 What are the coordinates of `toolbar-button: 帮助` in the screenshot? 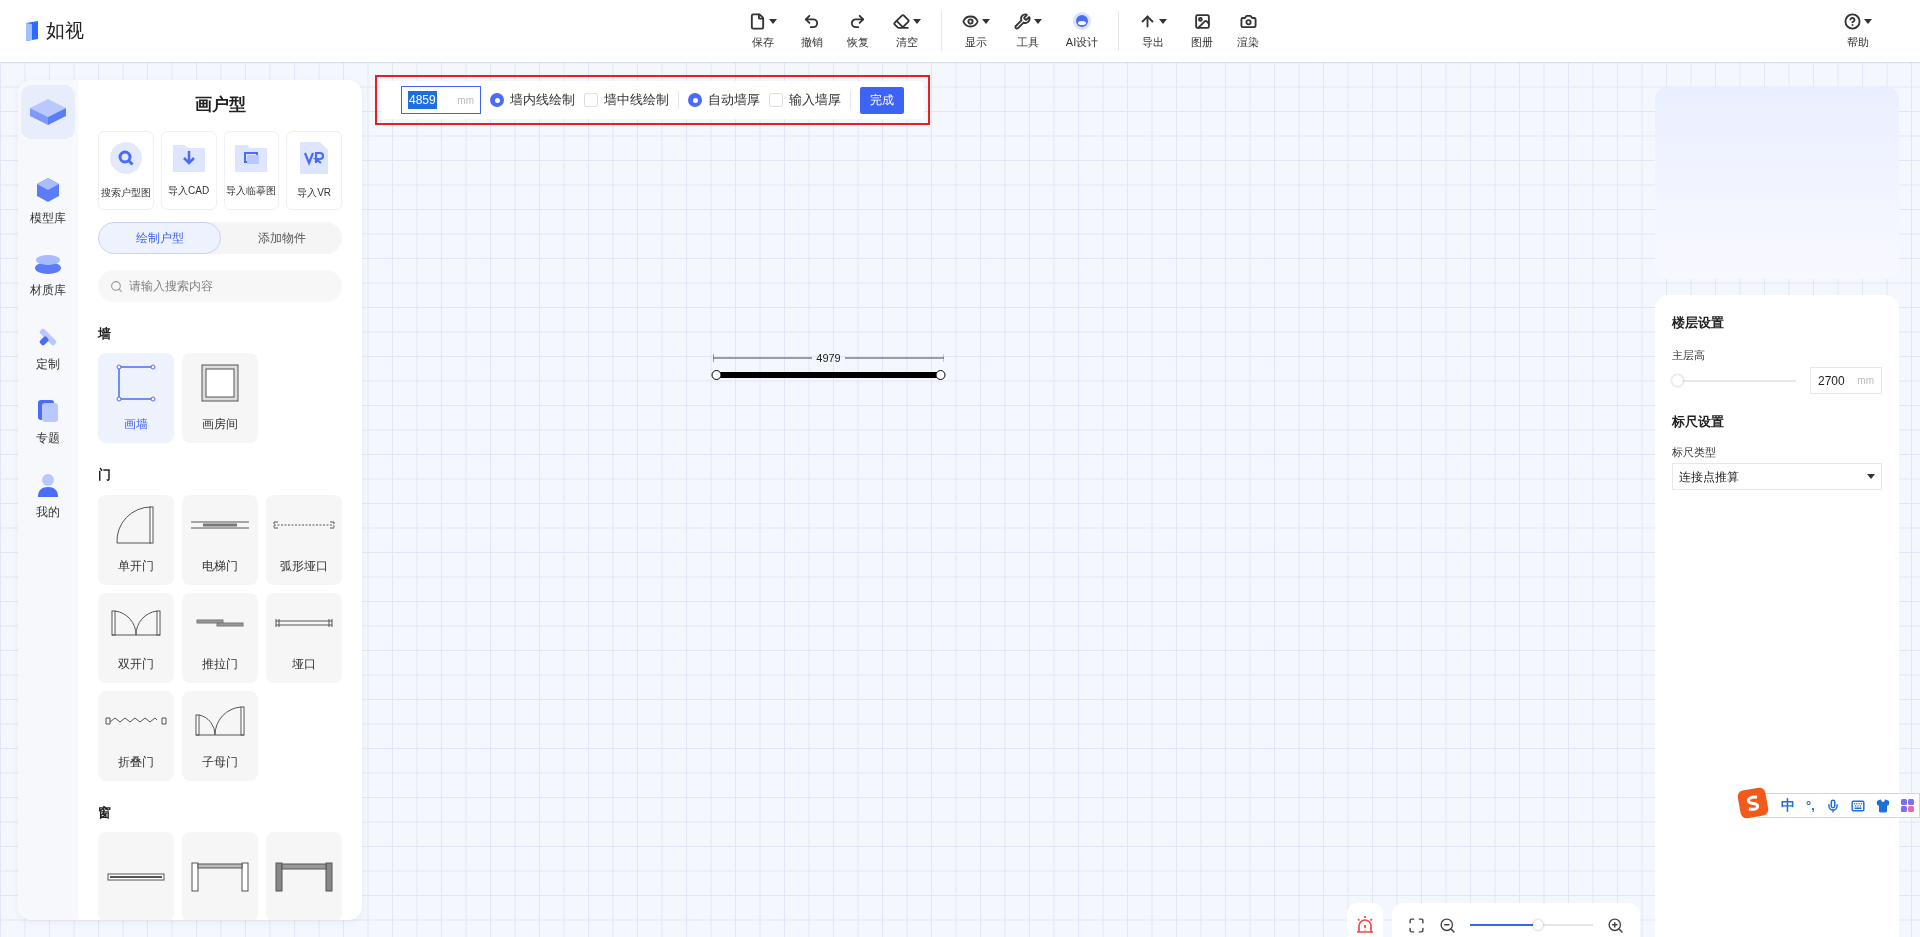 It's located at (1858, 31).